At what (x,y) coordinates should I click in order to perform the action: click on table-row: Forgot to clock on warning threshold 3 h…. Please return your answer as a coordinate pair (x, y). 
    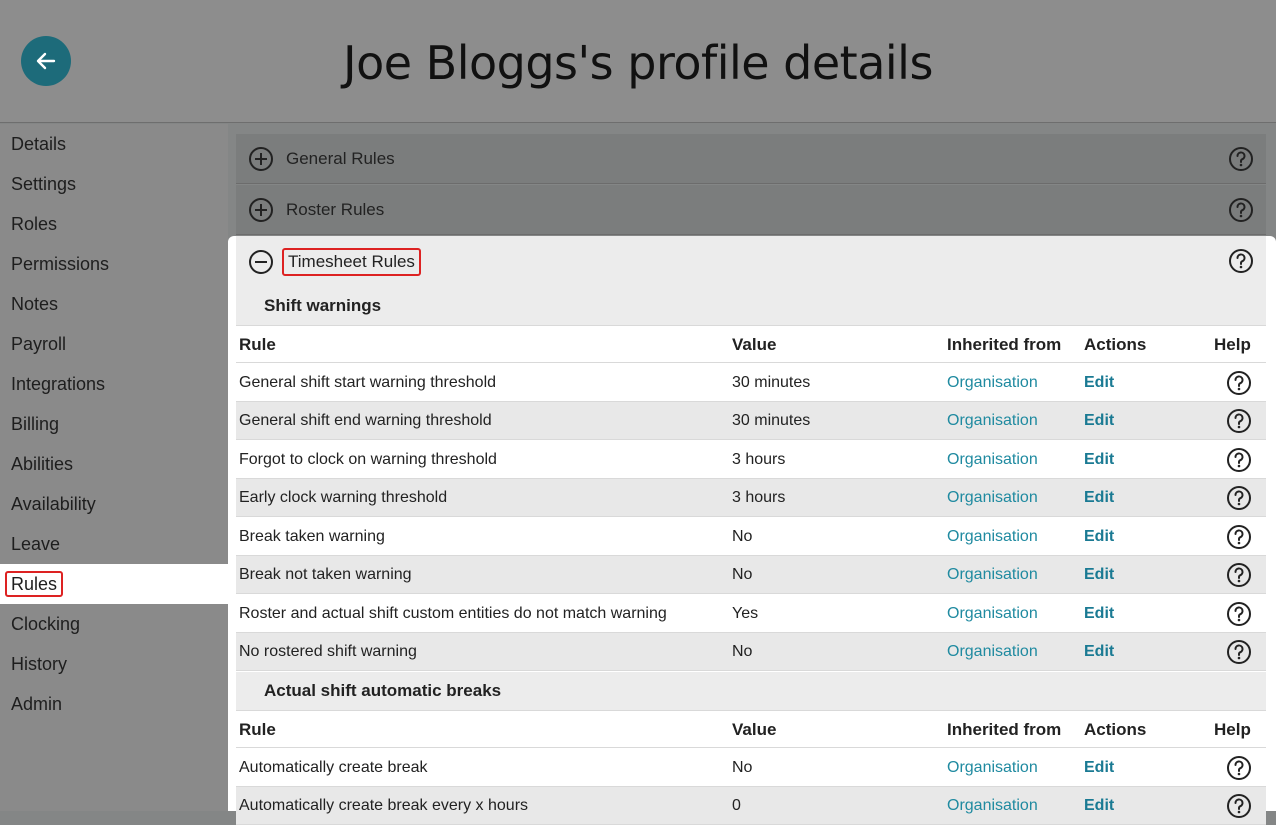
    Looking at the image, I should click on (751, 460).